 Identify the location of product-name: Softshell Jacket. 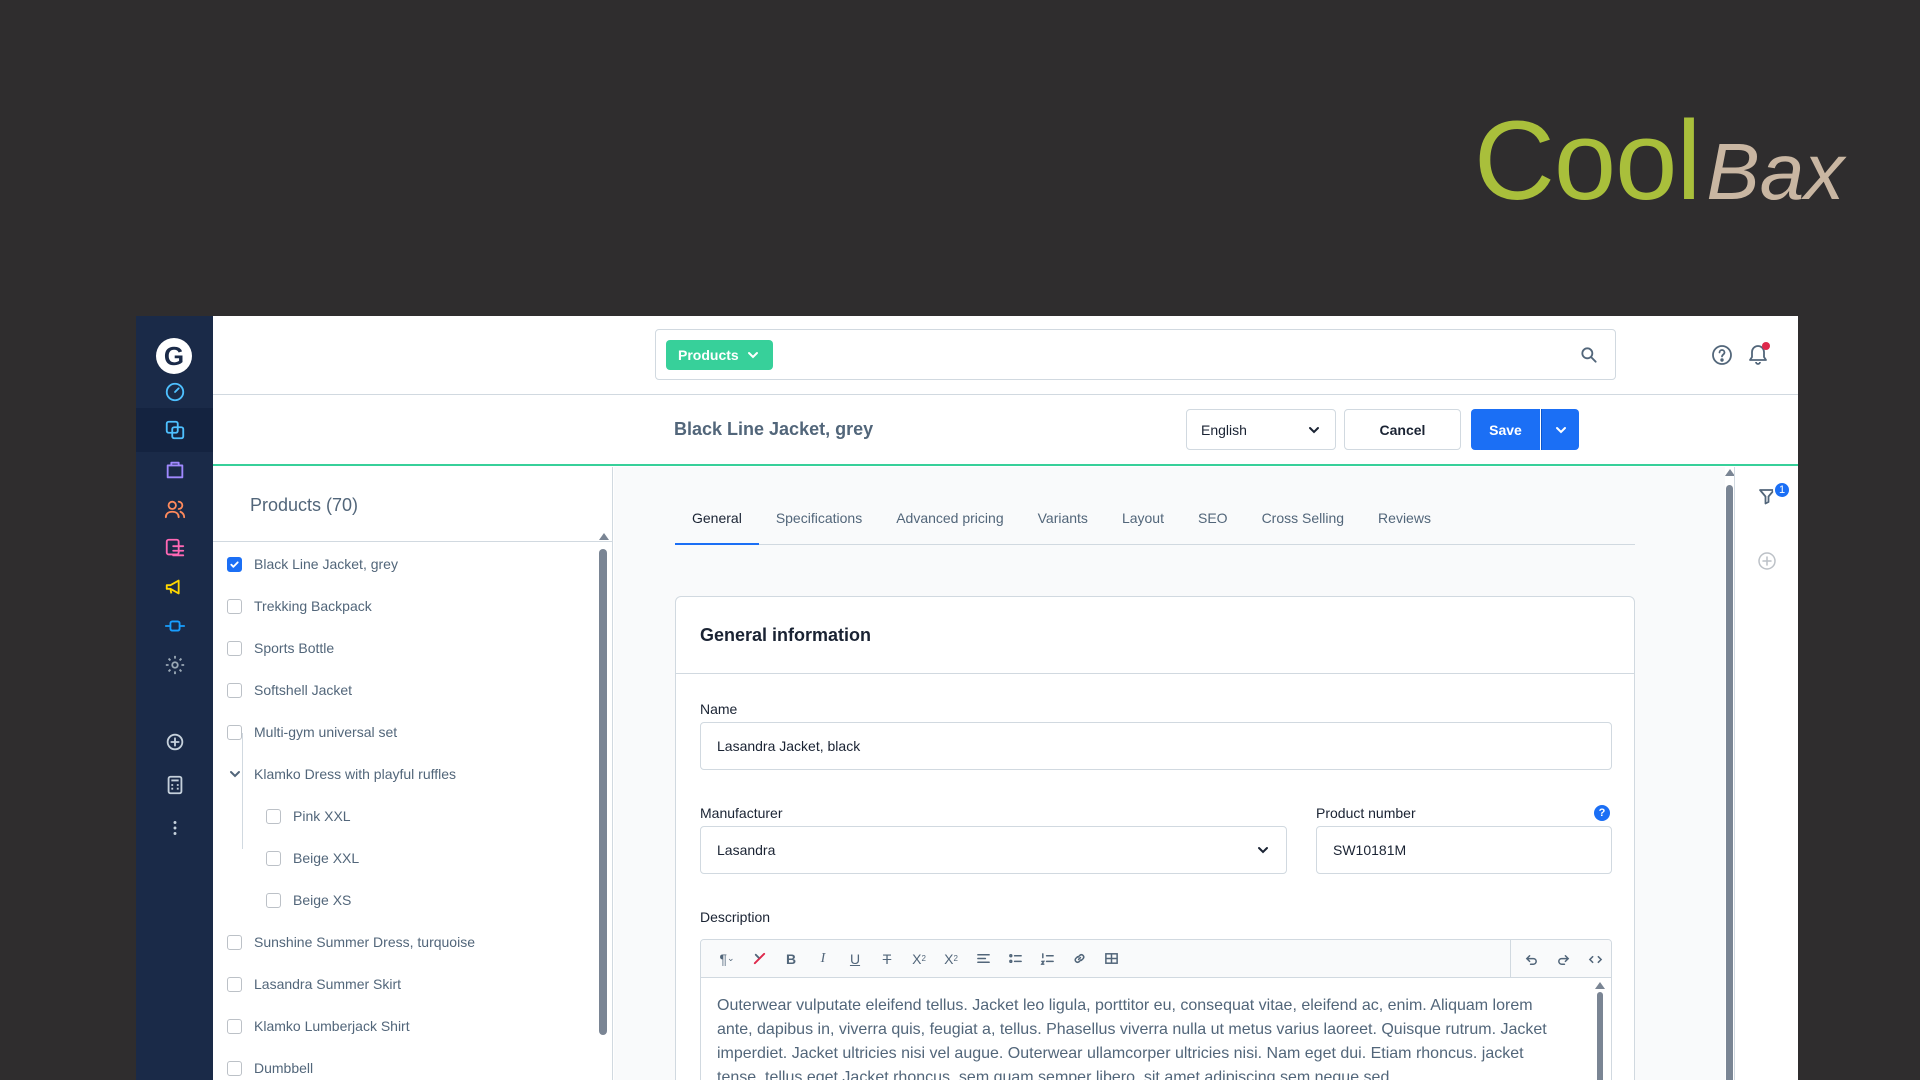
(303, 690).